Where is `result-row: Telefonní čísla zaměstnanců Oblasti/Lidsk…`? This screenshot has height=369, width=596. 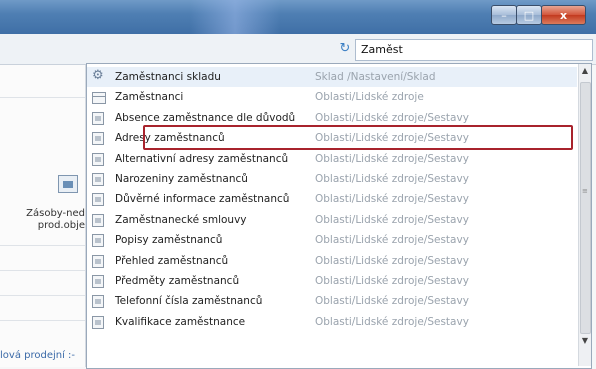 result-row: Telefonní čísla zaměstnanců Oblasti/Lidsk… is located at coordinates (332, 301).